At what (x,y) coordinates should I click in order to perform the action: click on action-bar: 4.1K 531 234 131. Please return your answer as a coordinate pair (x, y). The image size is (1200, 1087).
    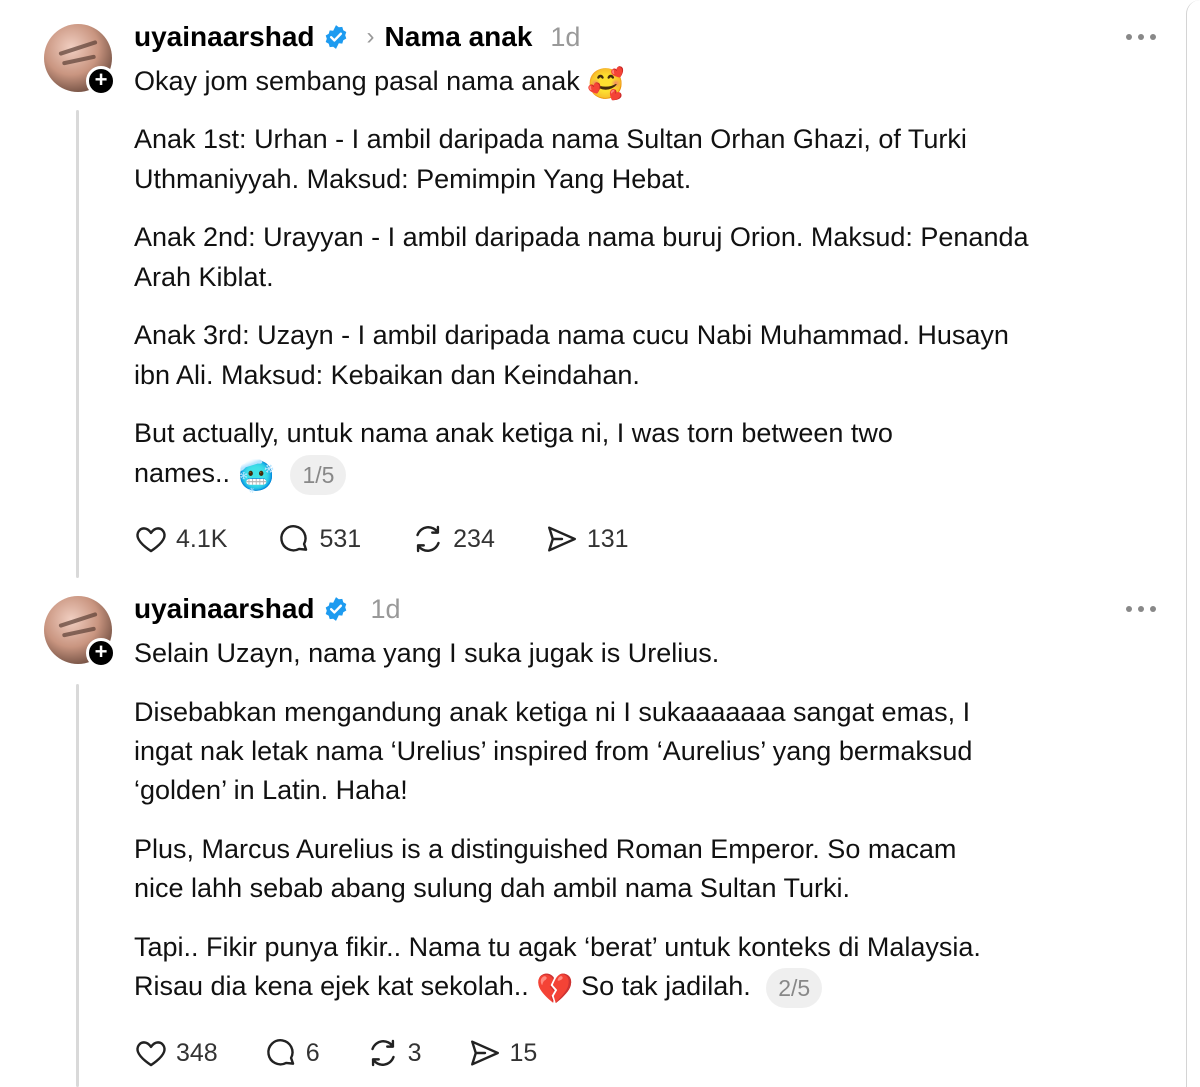
    Looking at the image, I should click on (406, 539).